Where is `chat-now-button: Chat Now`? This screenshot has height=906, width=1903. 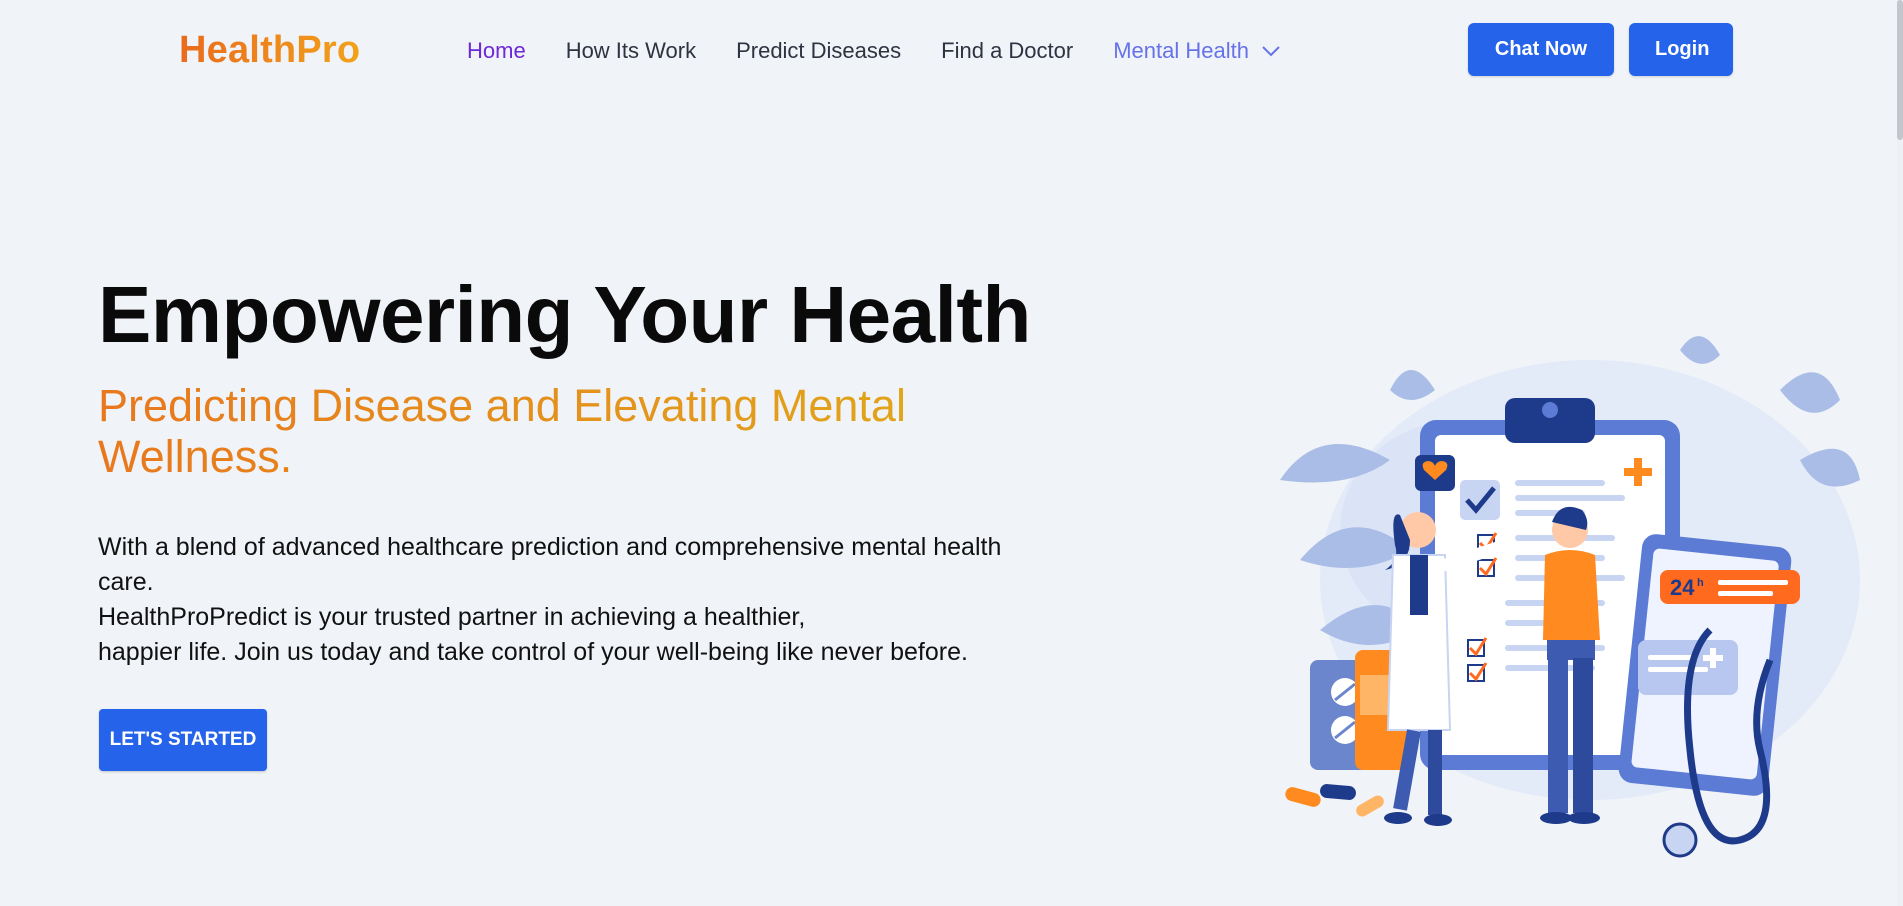 chat-now-button: Chat Now is located at coordinates (1541, 49).